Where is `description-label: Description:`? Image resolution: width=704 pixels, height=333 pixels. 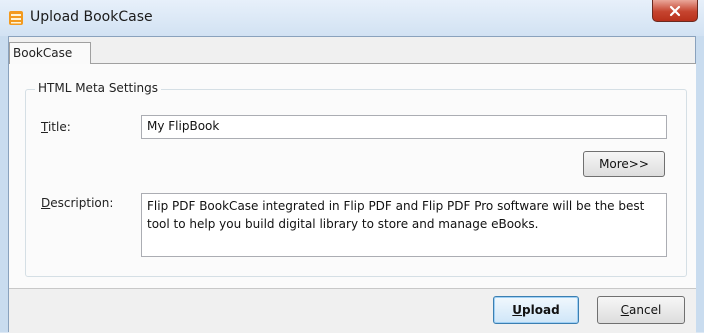 description-label: Description: is located at coordinates (77, 203).